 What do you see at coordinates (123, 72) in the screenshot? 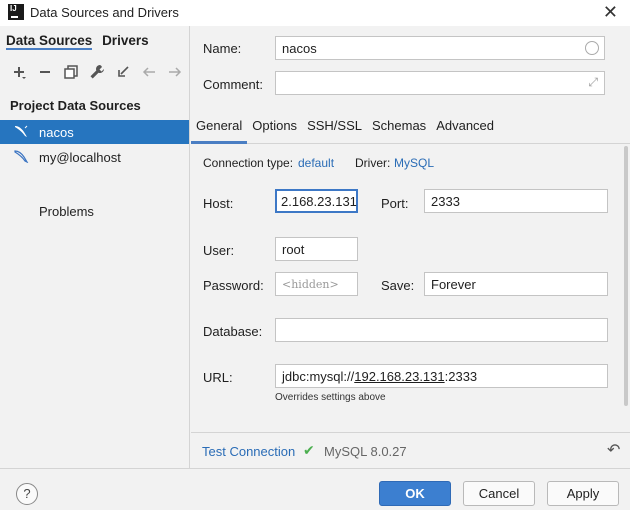
I see `import-icon` at bounding box center [123, 72].